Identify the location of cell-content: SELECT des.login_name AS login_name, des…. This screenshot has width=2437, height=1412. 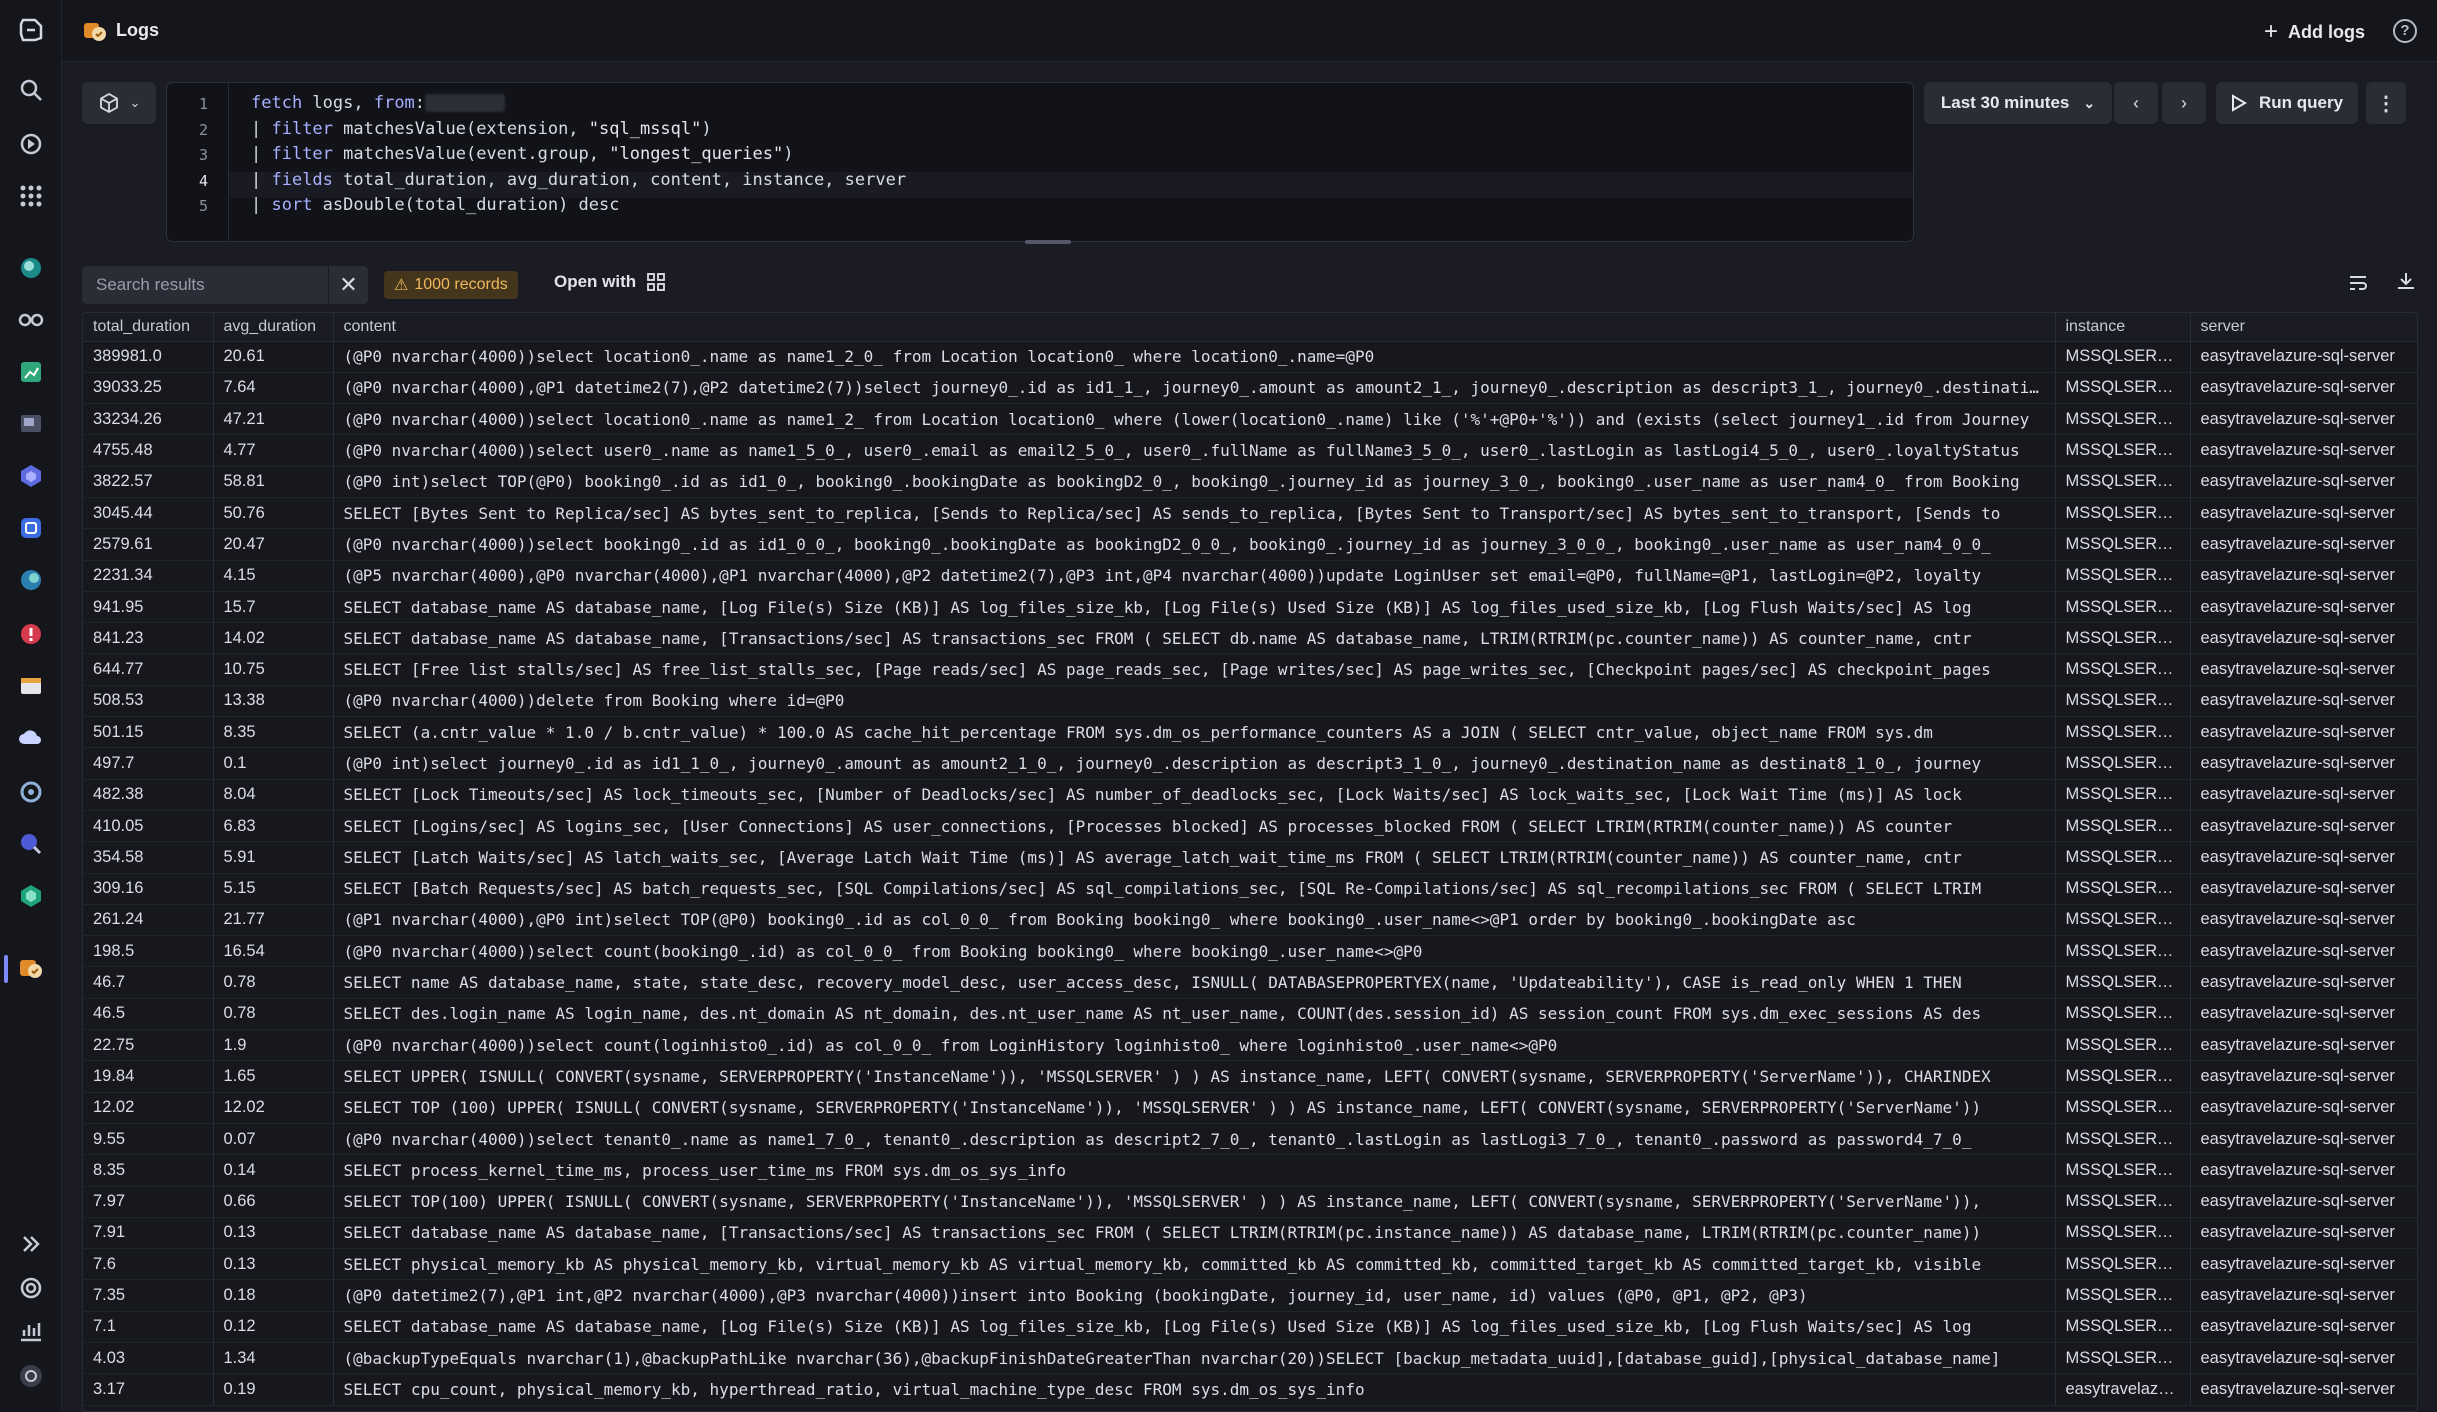
(1194, 1014).